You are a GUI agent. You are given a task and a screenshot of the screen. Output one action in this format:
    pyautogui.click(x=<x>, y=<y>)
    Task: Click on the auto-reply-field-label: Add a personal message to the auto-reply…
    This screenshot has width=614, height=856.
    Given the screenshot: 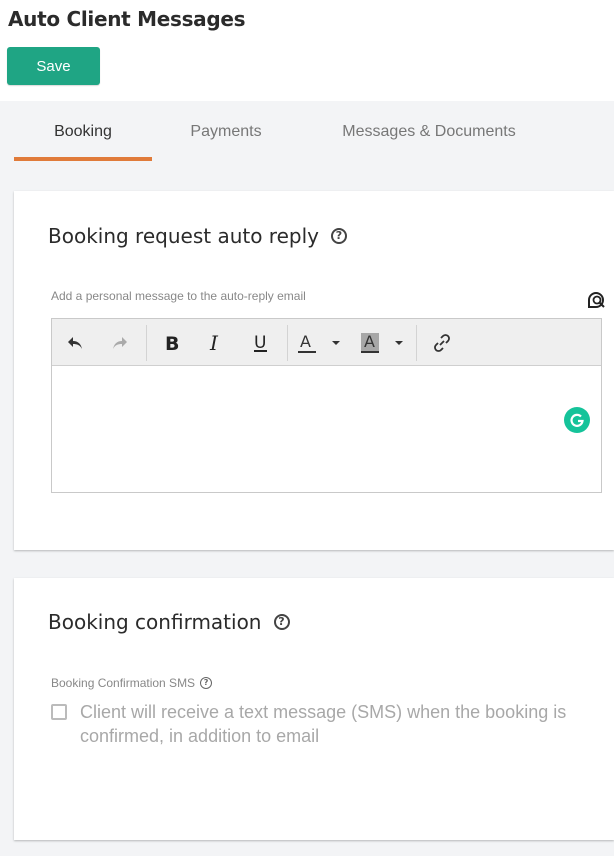 What is the action you would take?
    pyautogui.click(x=178, y=296)
    